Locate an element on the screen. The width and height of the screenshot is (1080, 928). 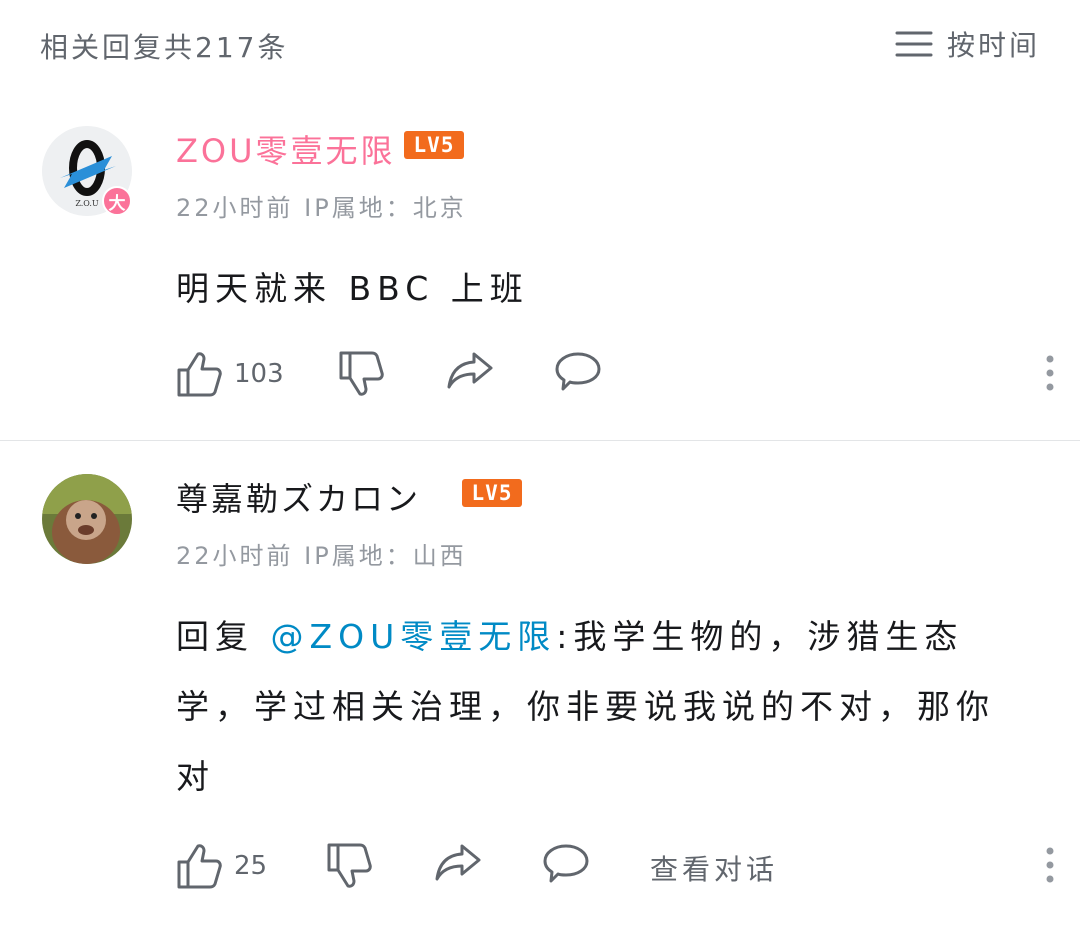
like-count: 103 is located at coordinates (259, 374).